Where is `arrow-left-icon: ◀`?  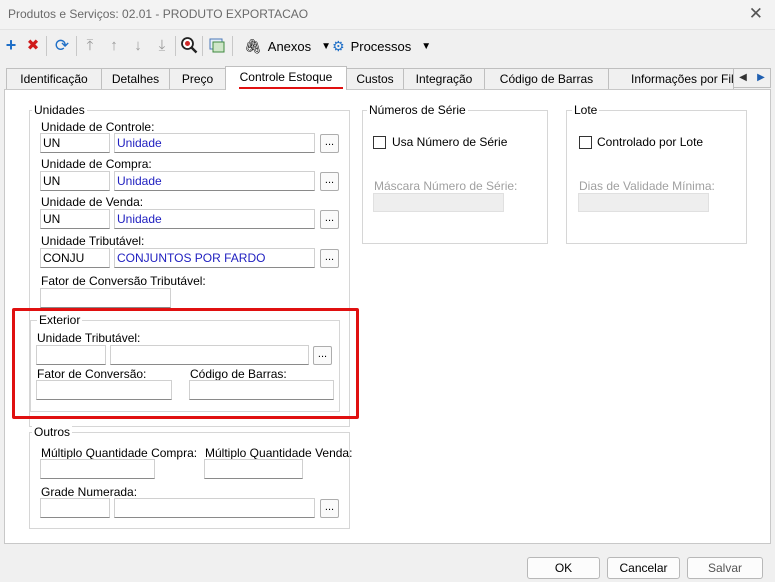 arrow-left-icon: ◀ is located at coordinates (743, 78).